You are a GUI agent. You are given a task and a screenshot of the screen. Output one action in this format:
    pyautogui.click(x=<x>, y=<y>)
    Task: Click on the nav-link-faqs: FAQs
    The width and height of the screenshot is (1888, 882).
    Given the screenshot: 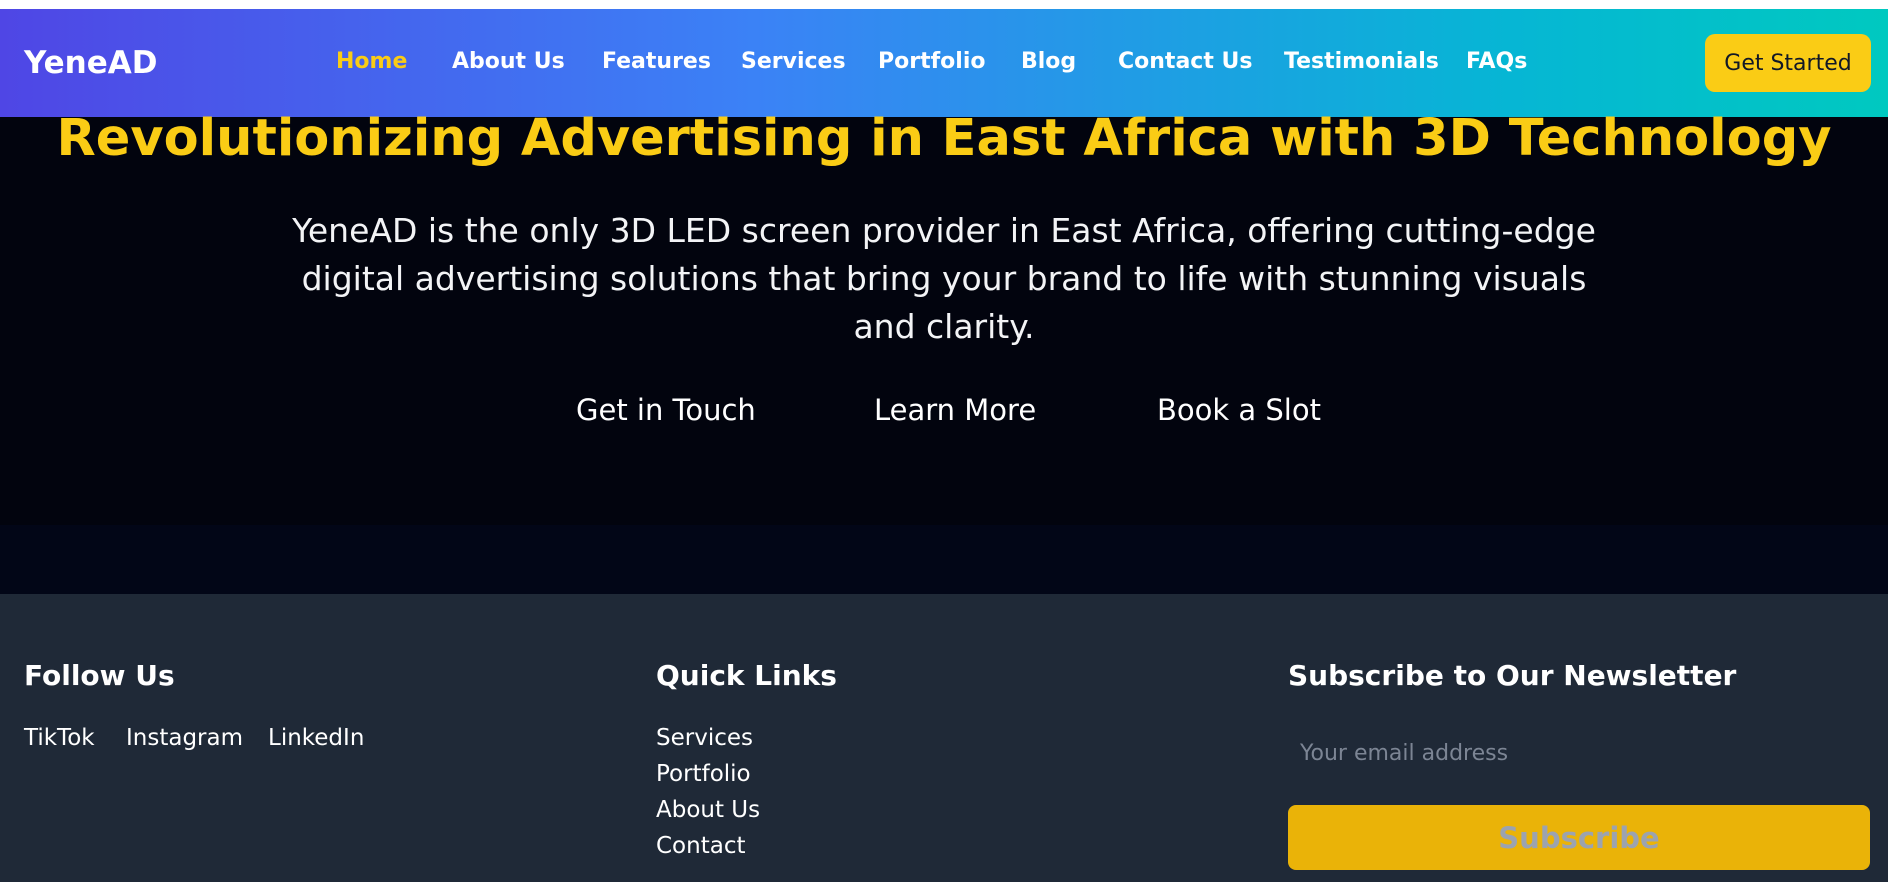 What is the action you would take?
    pyautogui.click(x=1496, y=61)
    